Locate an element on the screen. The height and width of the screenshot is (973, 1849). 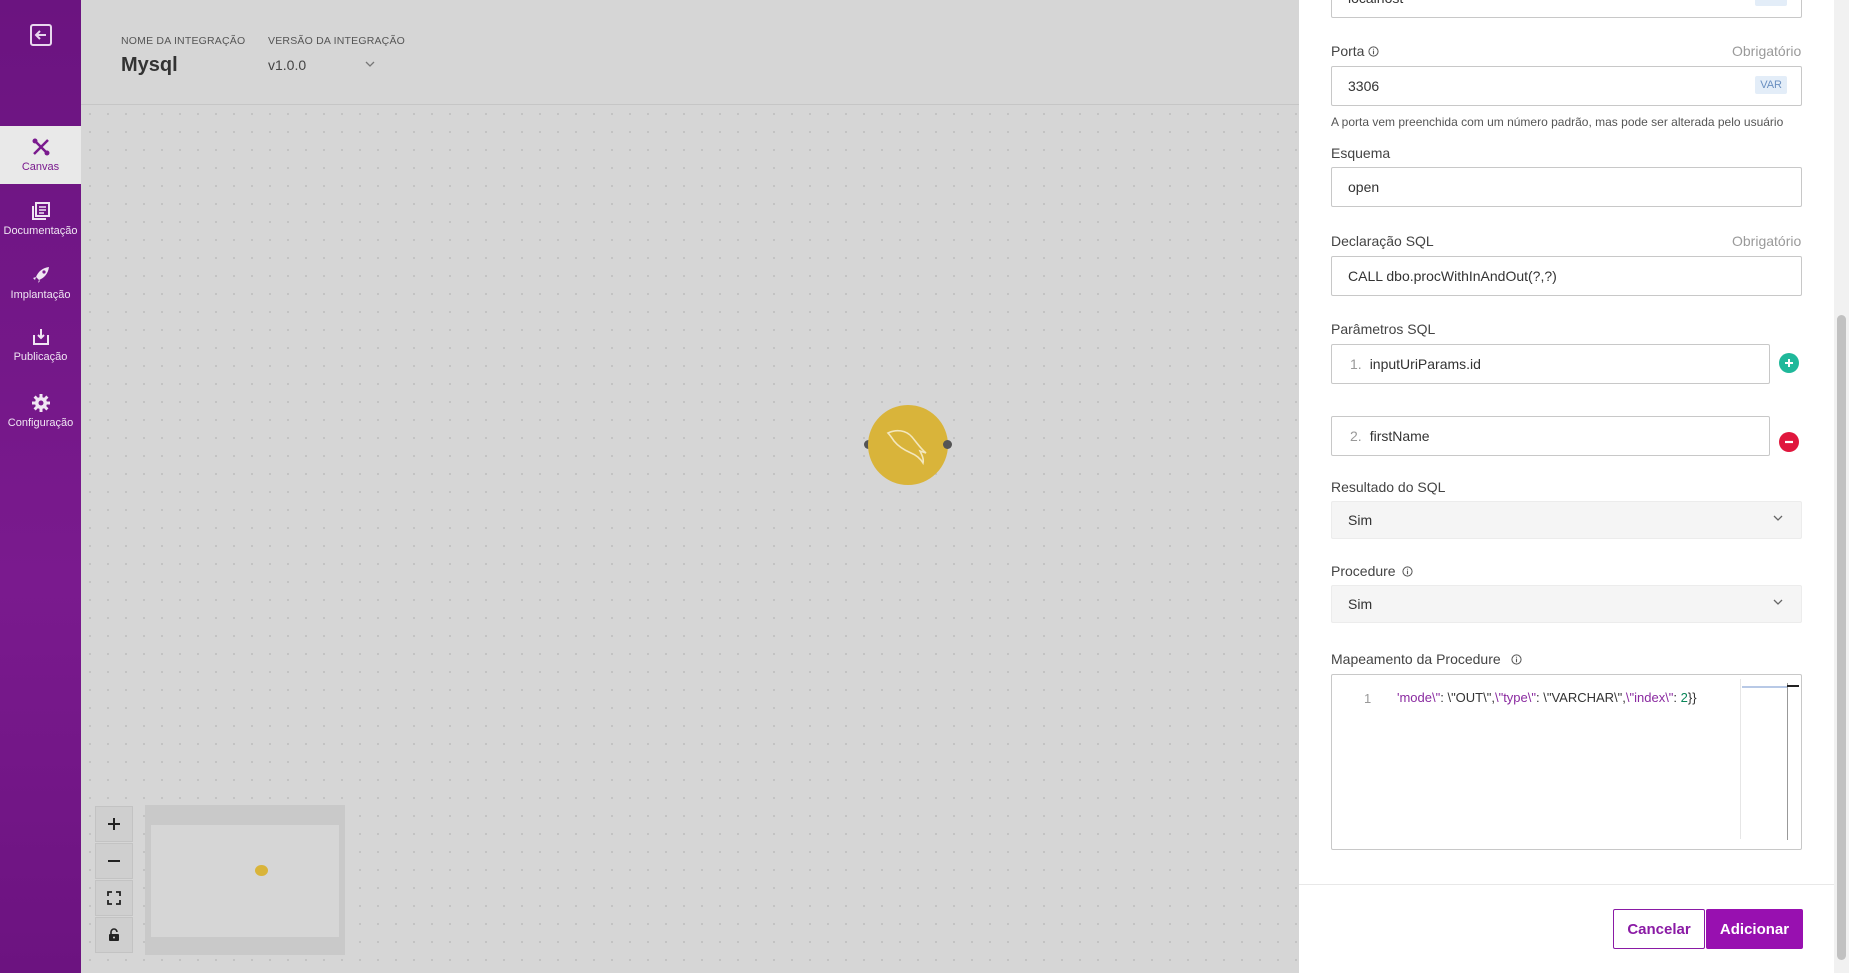
port-label-text: Porta is located at coordinates (1348, 51).